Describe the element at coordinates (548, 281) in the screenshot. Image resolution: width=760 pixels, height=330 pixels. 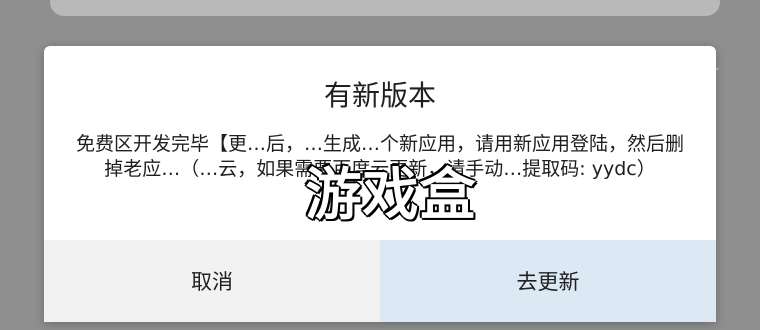
I see `update-button: 去更新` at that location.